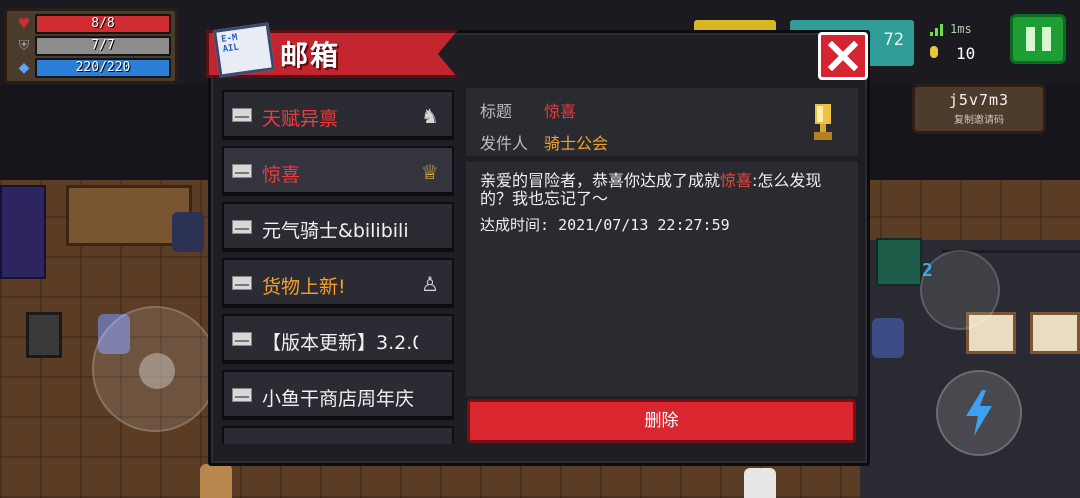 Image resolution: width=1080 pixels, height=498 pixels. I want to click on mail-list-item: 元气骑士&bilibili, so click(338, 227).